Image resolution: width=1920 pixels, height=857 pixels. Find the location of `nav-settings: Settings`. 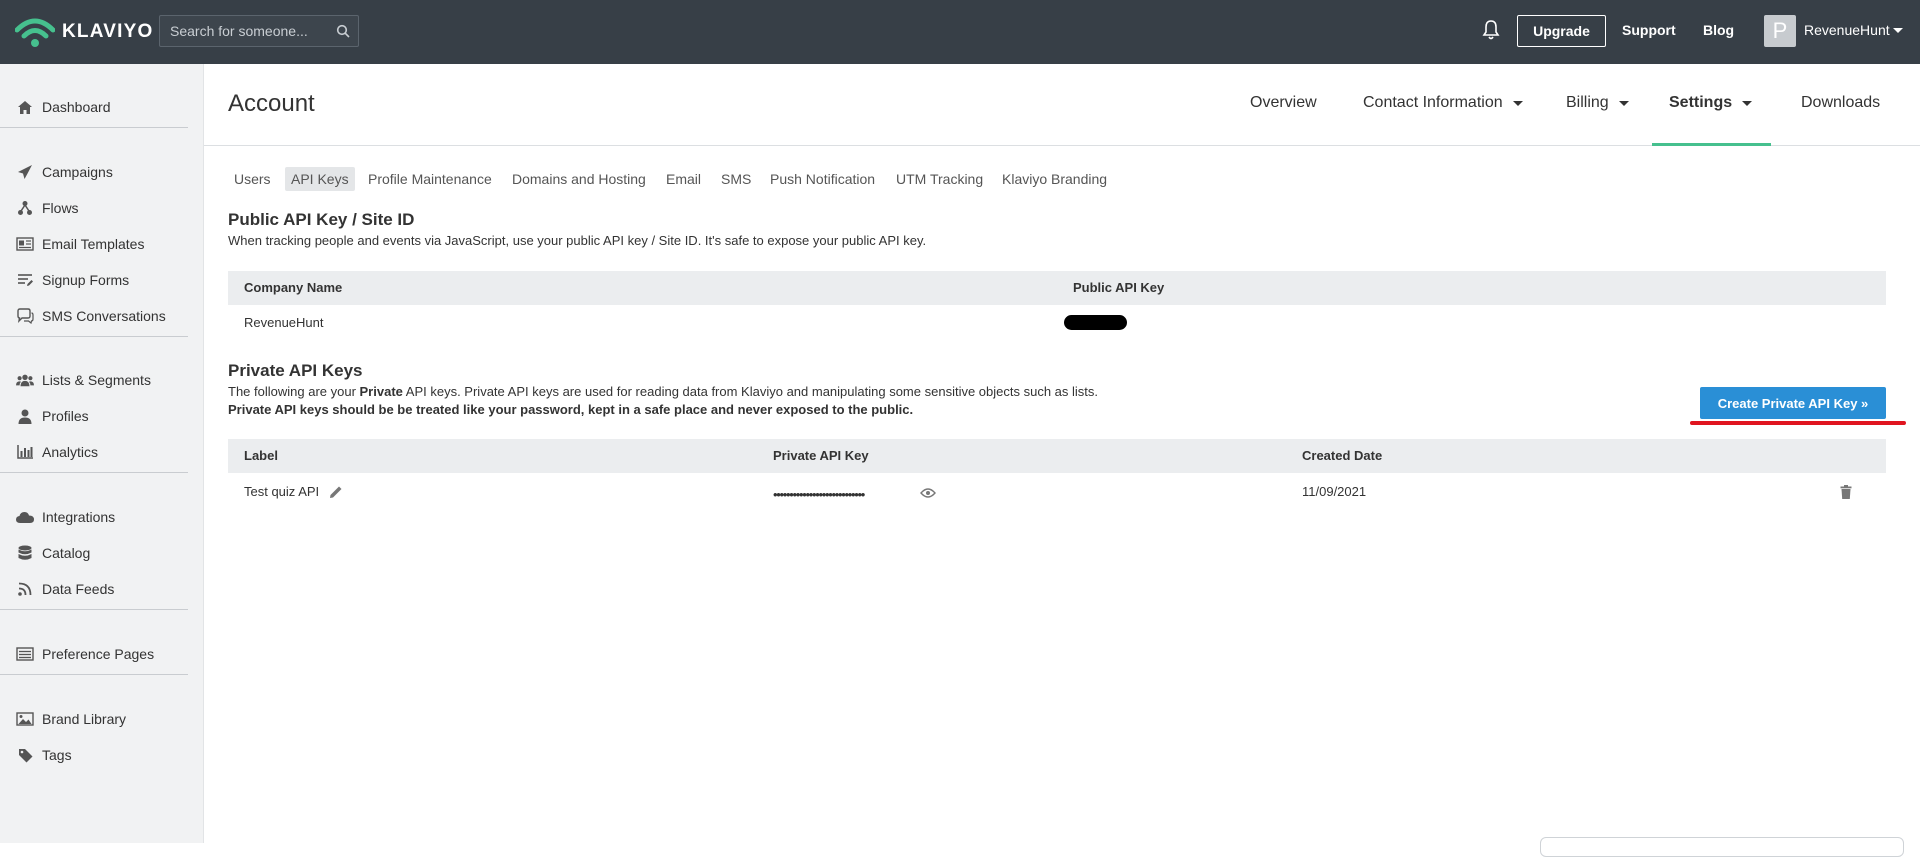

nav-settings: Settings is located at coordinates (1711, 103).